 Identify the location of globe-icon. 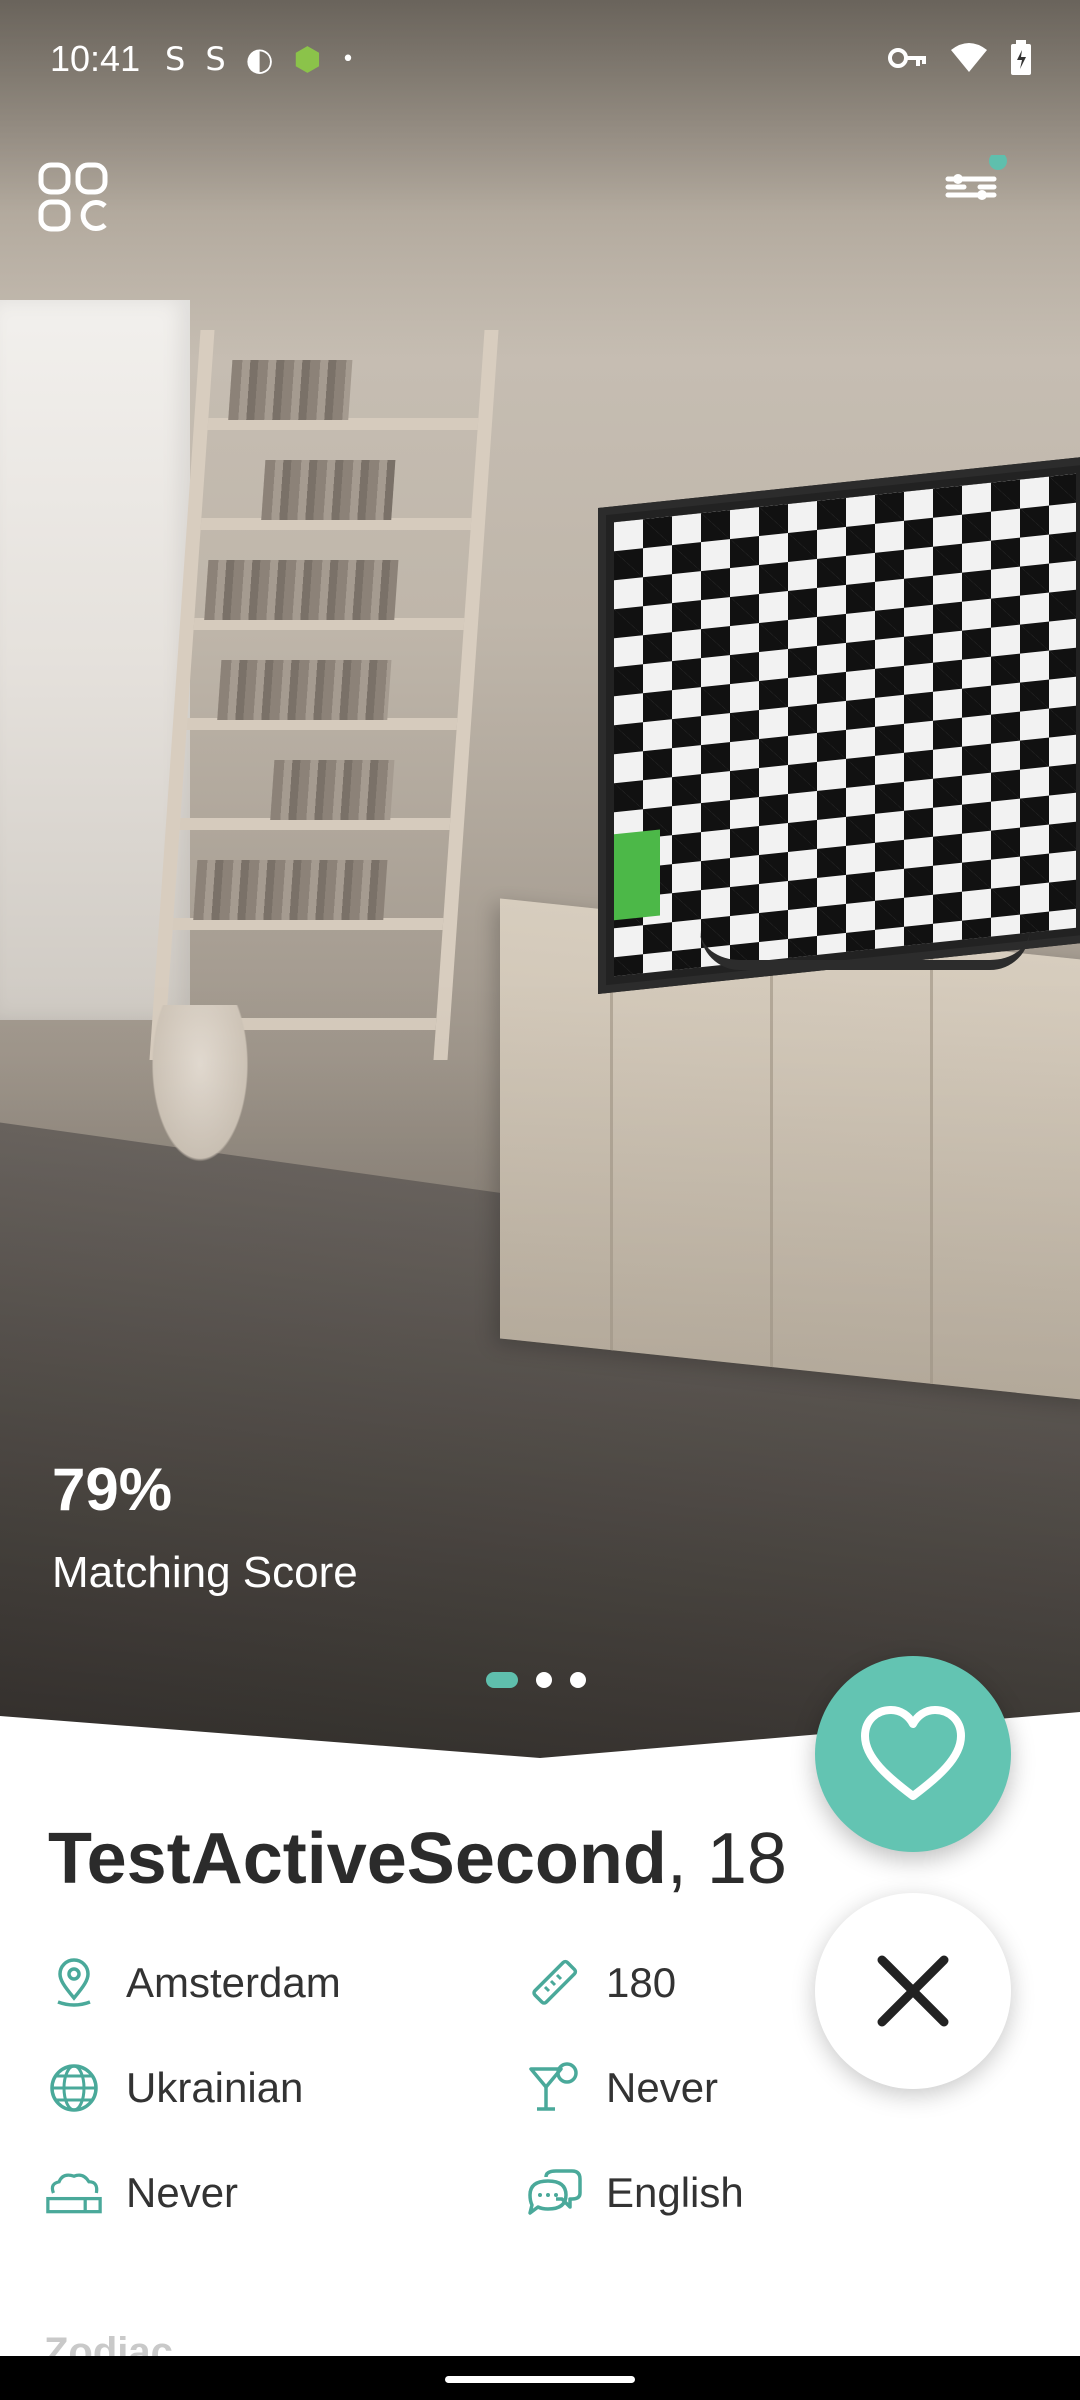
(74, 2088).